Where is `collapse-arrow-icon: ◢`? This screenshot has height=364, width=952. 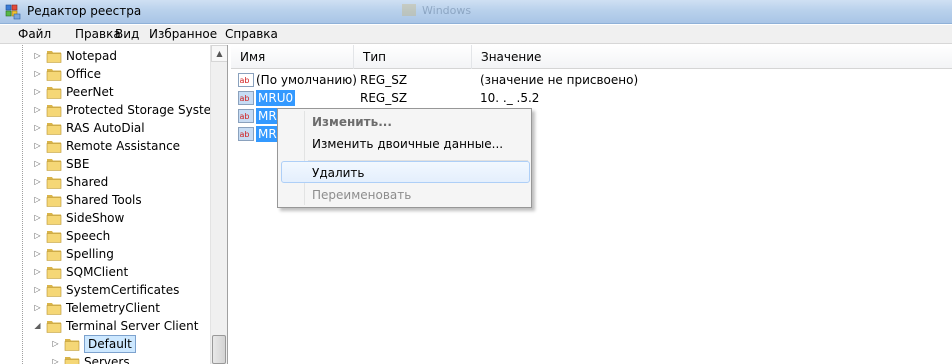
collapse-arrow-icon: ◢ is located at coordinates (37, 325).